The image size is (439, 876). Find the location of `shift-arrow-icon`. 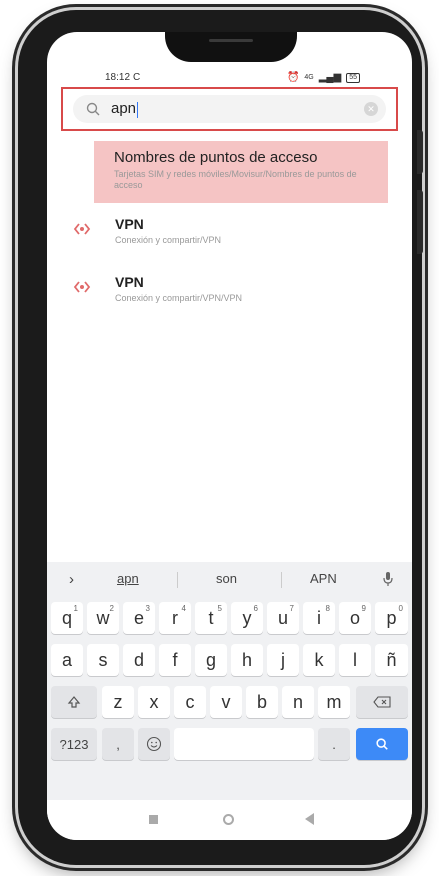

shift-arrow-icon is located at coordinates (74, 702).